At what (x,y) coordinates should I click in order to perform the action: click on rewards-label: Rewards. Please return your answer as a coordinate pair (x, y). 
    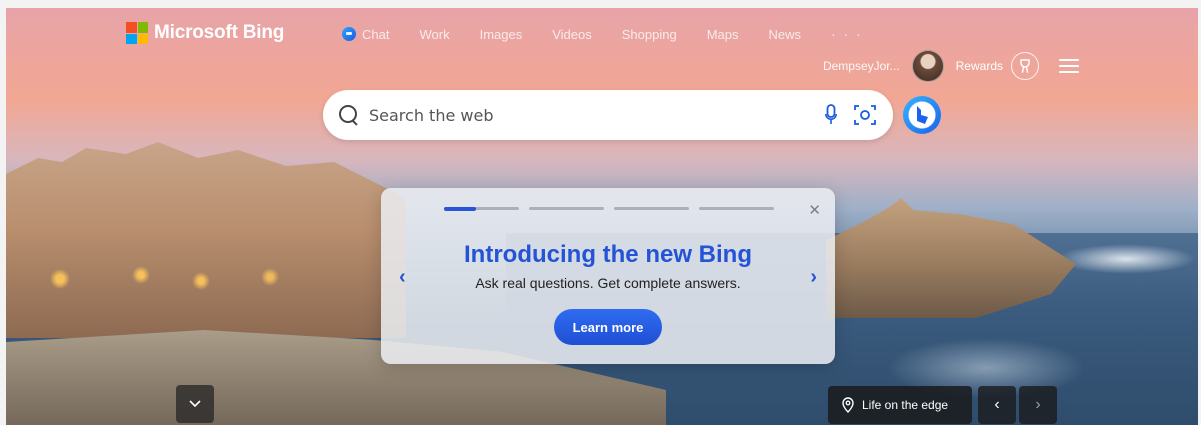
    Looking at the image, I should click on (979, 66).